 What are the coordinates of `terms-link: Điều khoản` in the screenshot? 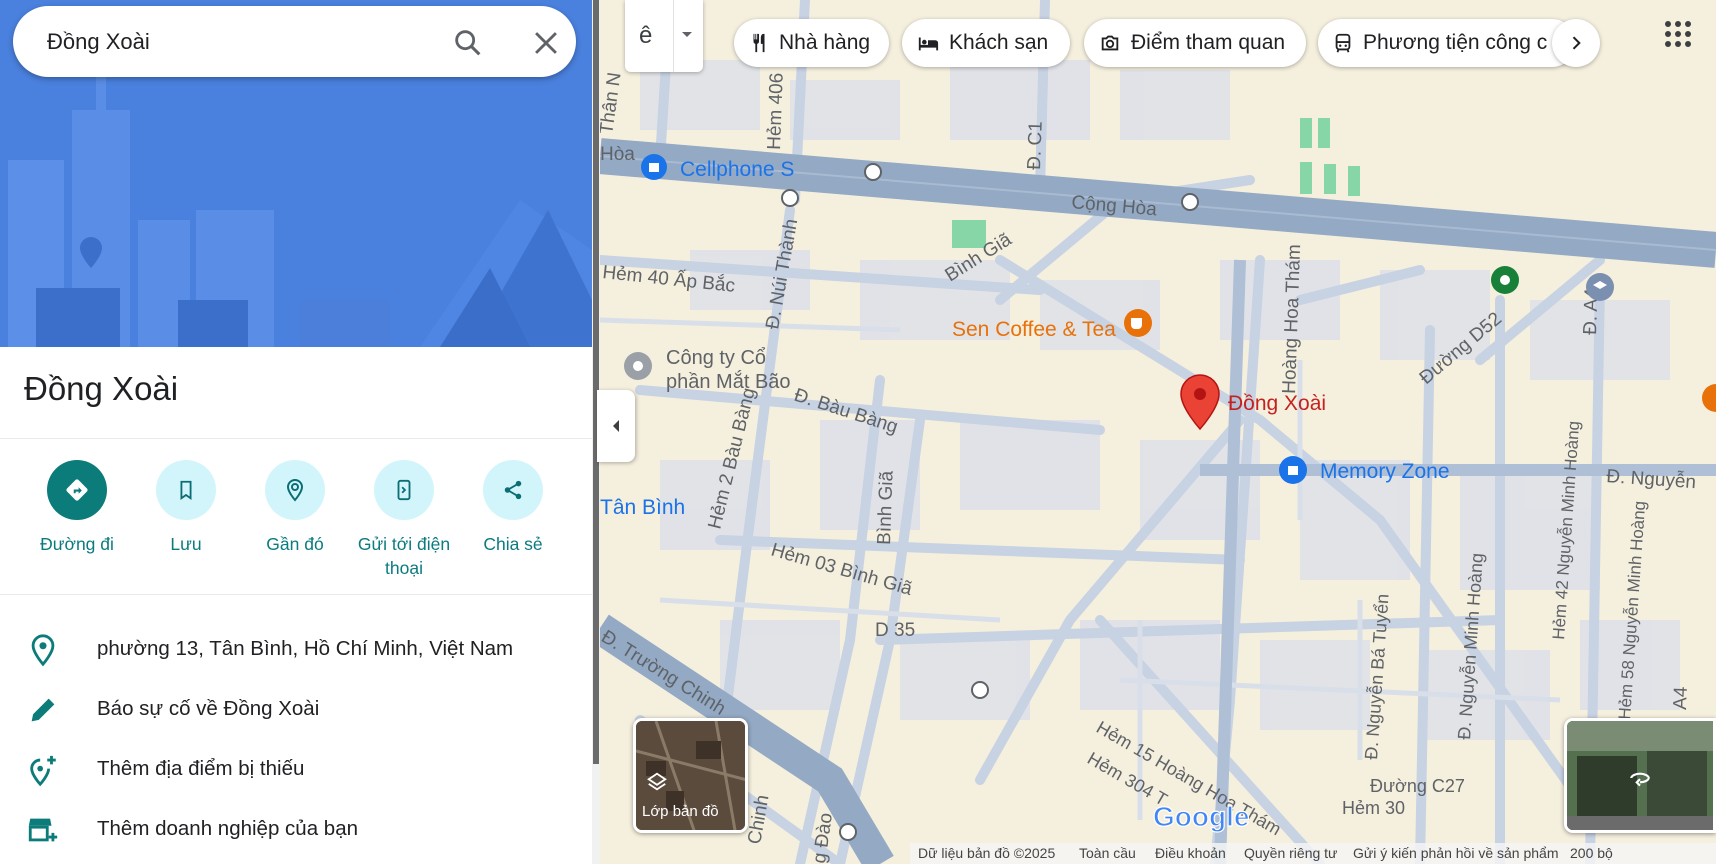 It's located at (1190, 853).